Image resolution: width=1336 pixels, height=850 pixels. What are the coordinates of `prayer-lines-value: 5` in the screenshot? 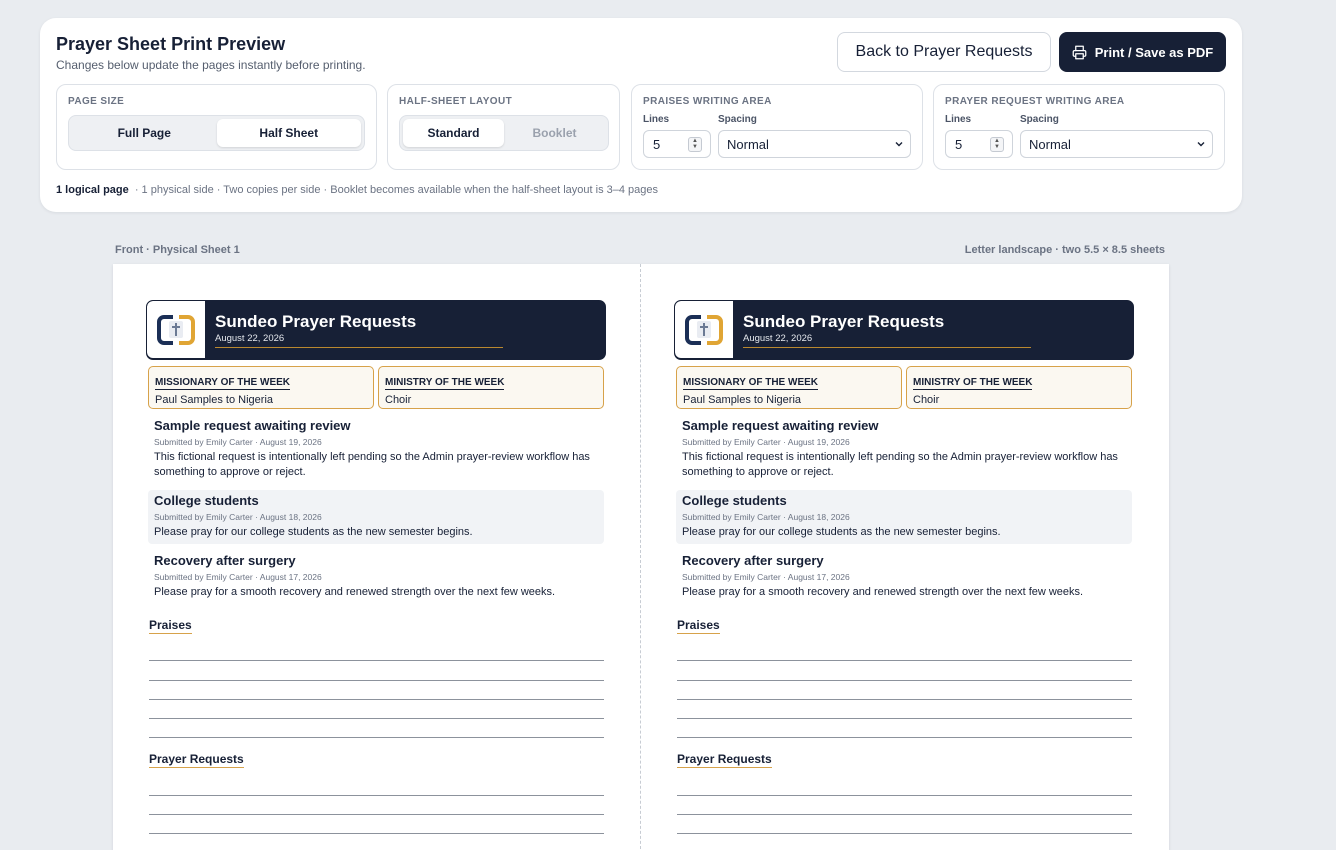 It's located at (959, 144).